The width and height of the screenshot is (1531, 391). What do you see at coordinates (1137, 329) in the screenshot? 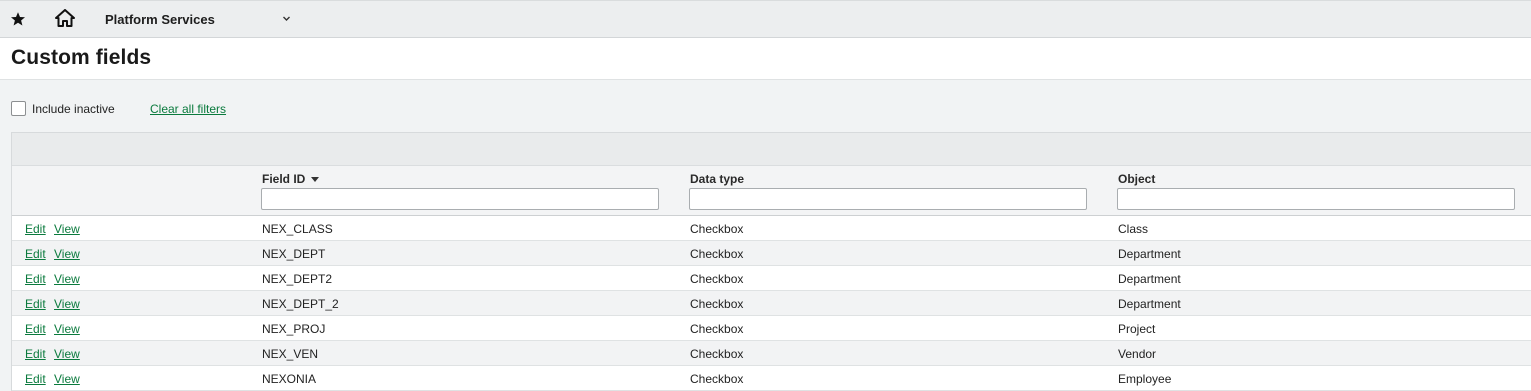
I see `object-cell: Project` at bounding box center [1137, 329].